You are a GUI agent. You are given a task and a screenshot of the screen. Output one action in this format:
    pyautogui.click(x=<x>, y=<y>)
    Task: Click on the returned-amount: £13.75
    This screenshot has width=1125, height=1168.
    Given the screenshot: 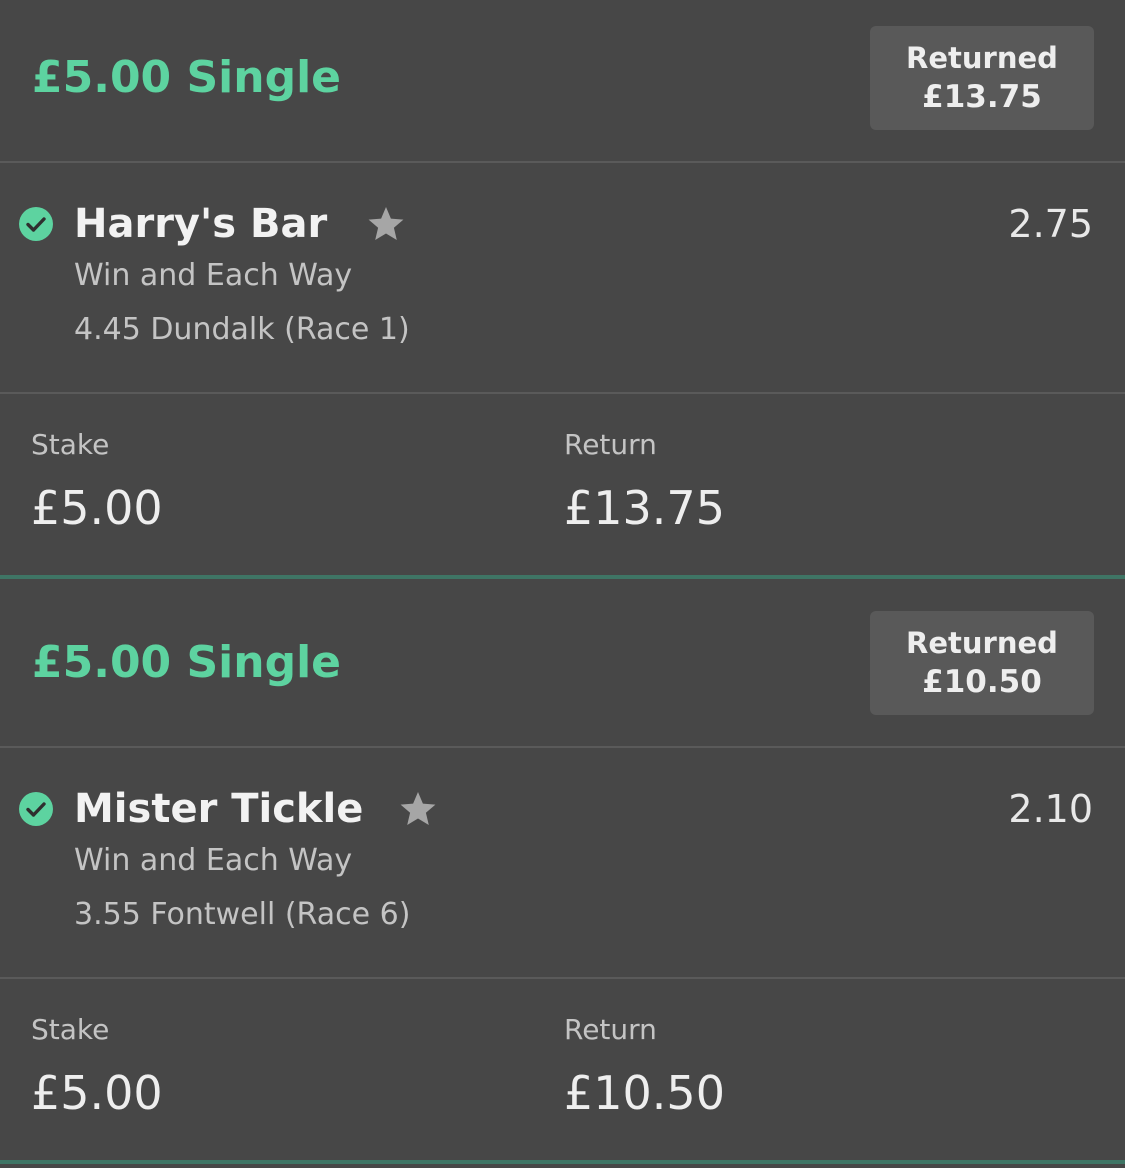 What is the action you would take?
    pyautogui.click(x=982, y=97)
    